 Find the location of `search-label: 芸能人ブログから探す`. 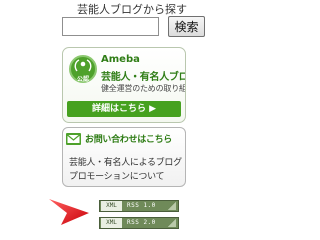

search-label: 芸能人ブログから探す is located at coordinates (132, 9).